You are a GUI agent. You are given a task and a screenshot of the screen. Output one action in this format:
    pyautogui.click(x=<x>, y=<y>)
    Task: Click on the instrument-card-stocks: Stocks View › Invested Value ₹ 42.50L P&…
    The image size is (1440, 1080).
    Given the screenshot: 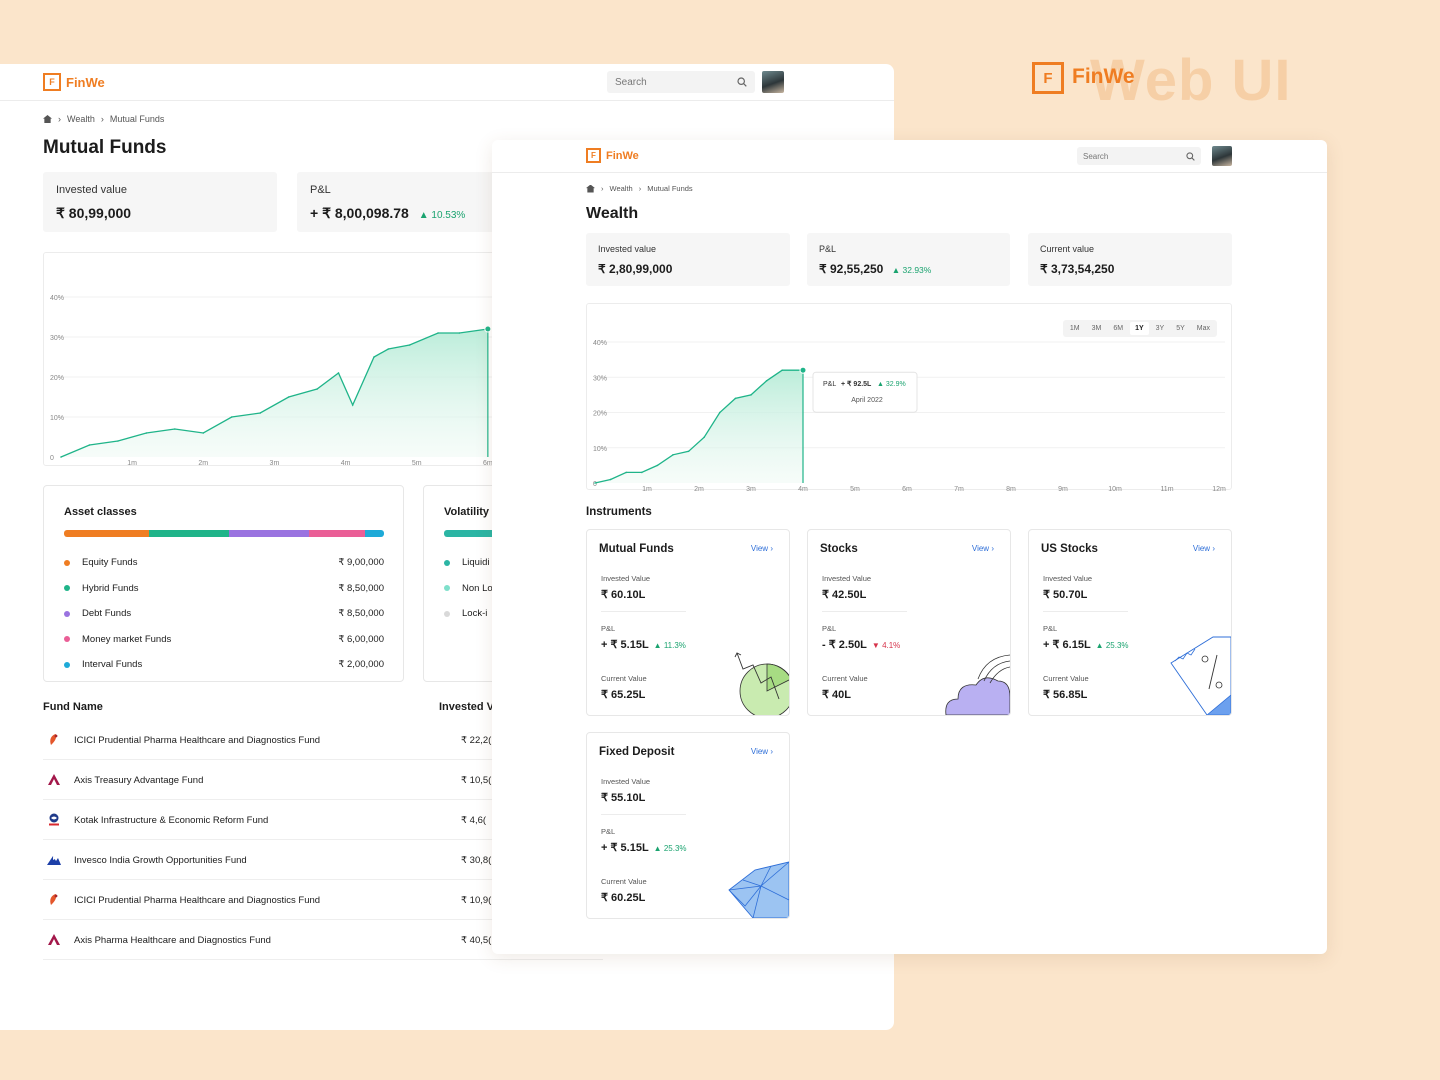 What is the action you would take?
    pyautogui.click(x=909, y=622)
    